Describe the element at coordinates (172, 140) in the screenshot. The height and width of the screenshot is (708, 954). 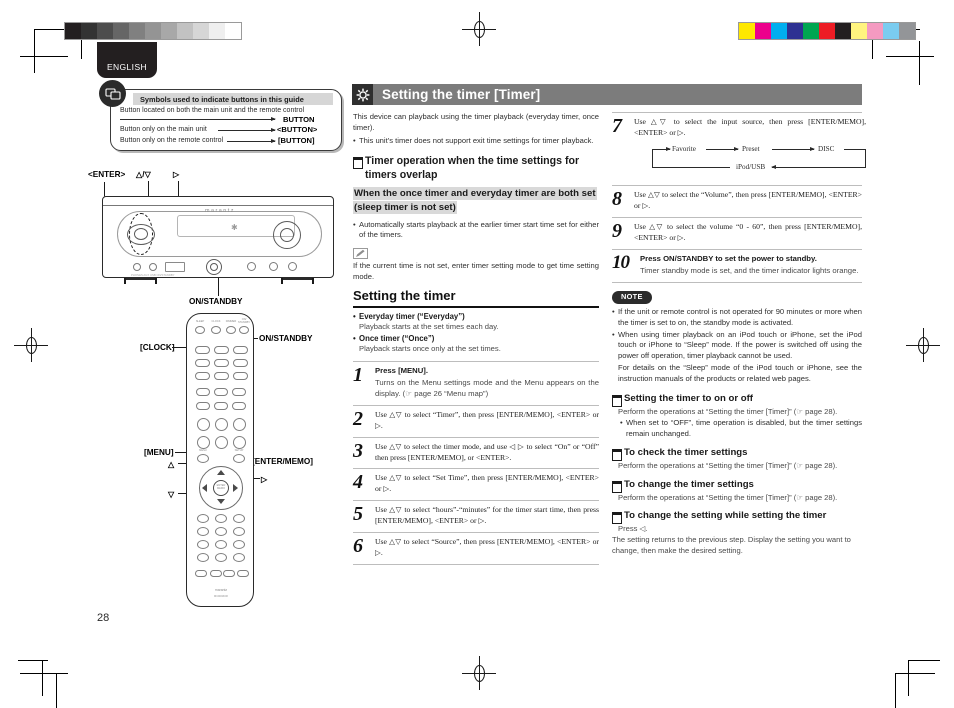
I see `symbols-row-label-2: Button only on the remote control` at that location.